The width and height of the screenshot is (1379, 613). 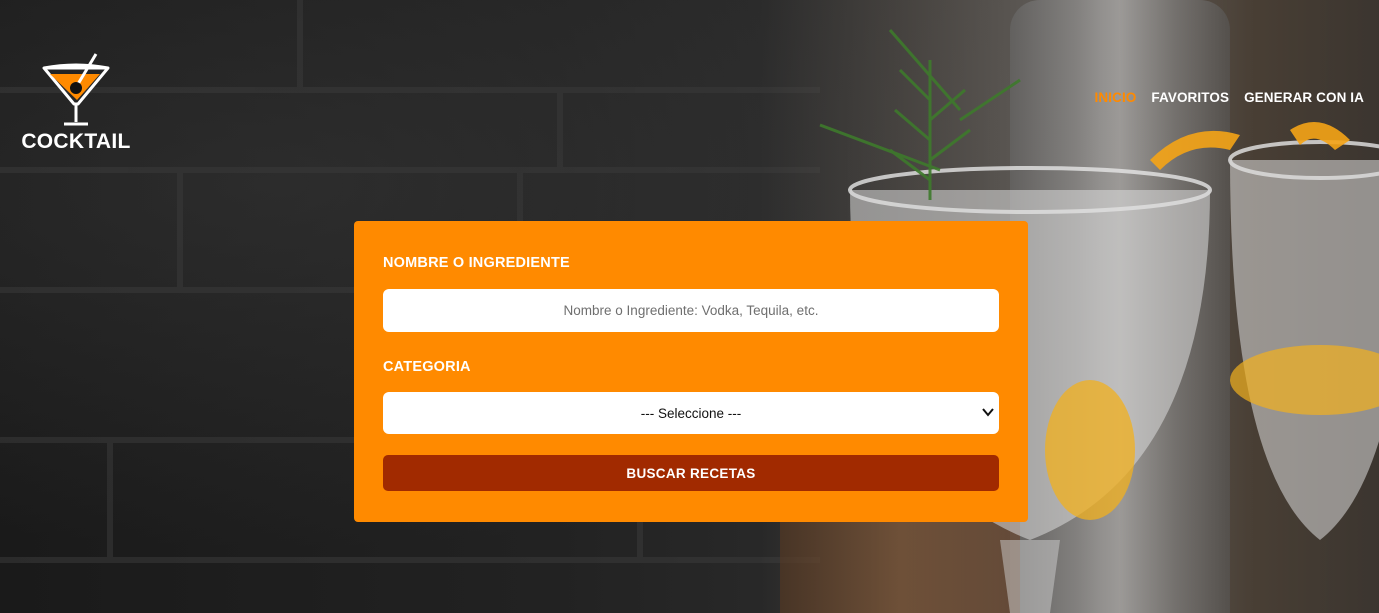 I want to click on nav-link-favoritos: FAVORITOS, so click(x=1190, y=97).